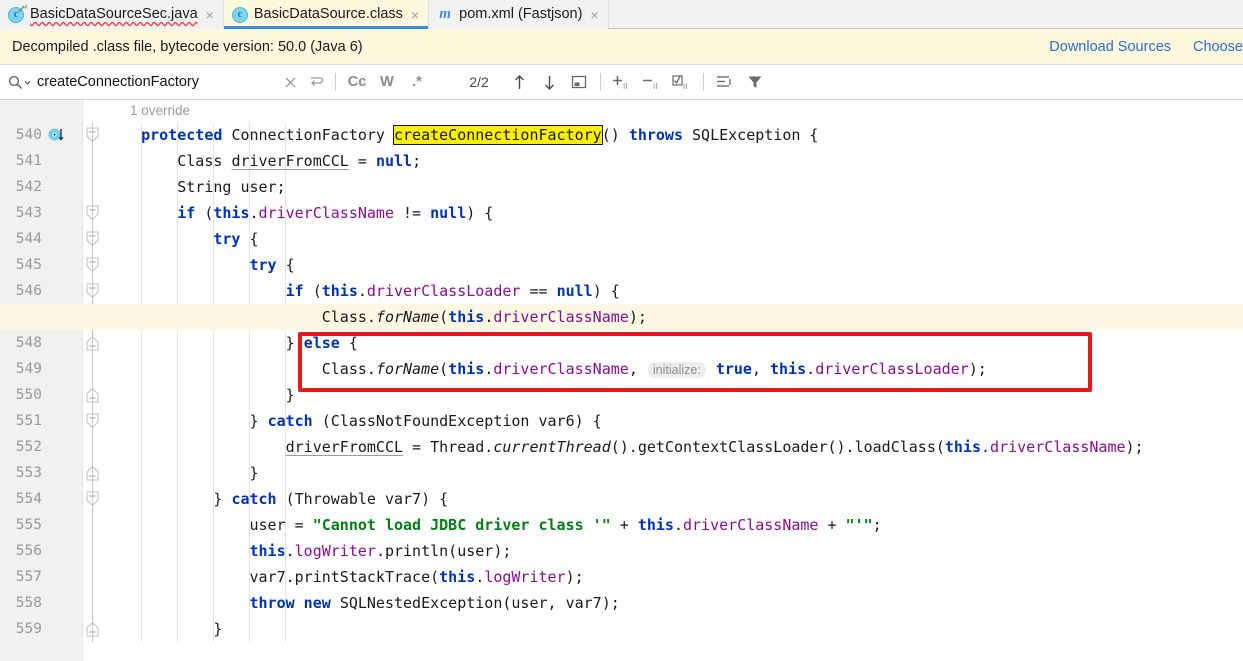 This screenshot has height=661, width=1243. What do you see at coordinates (316, 82) in the screenshot?
I see `search-history-icon` at bounding box center [316, 82].